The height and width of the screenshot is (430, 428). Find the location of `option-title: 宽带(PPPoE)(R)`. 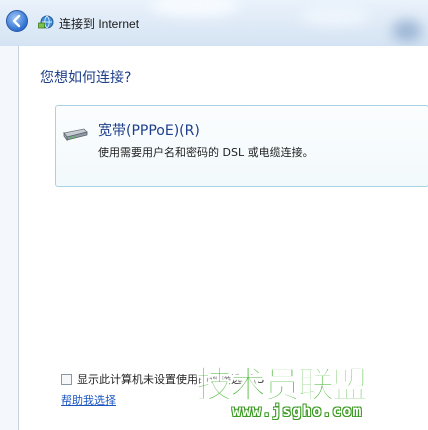

option-title: 宽带(PPPoE)(R) is located at coordinates (149, 131).